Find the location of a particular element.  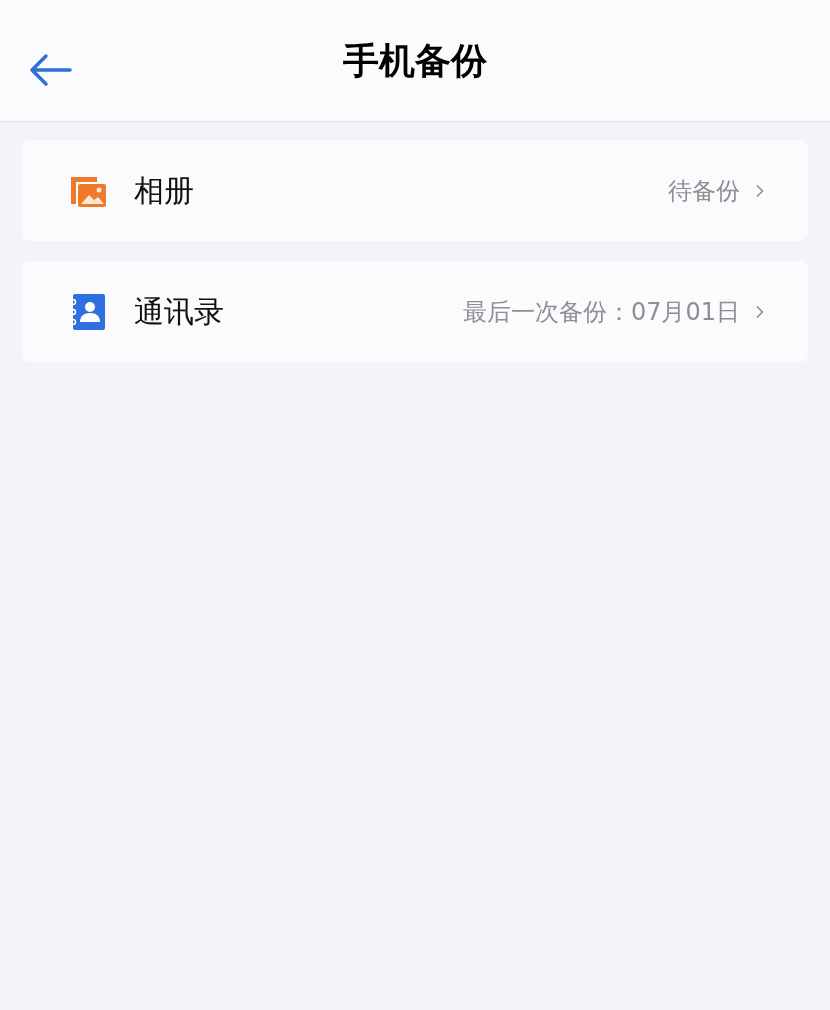

page-title: 手机备份 is located at coordinates (415, 60).